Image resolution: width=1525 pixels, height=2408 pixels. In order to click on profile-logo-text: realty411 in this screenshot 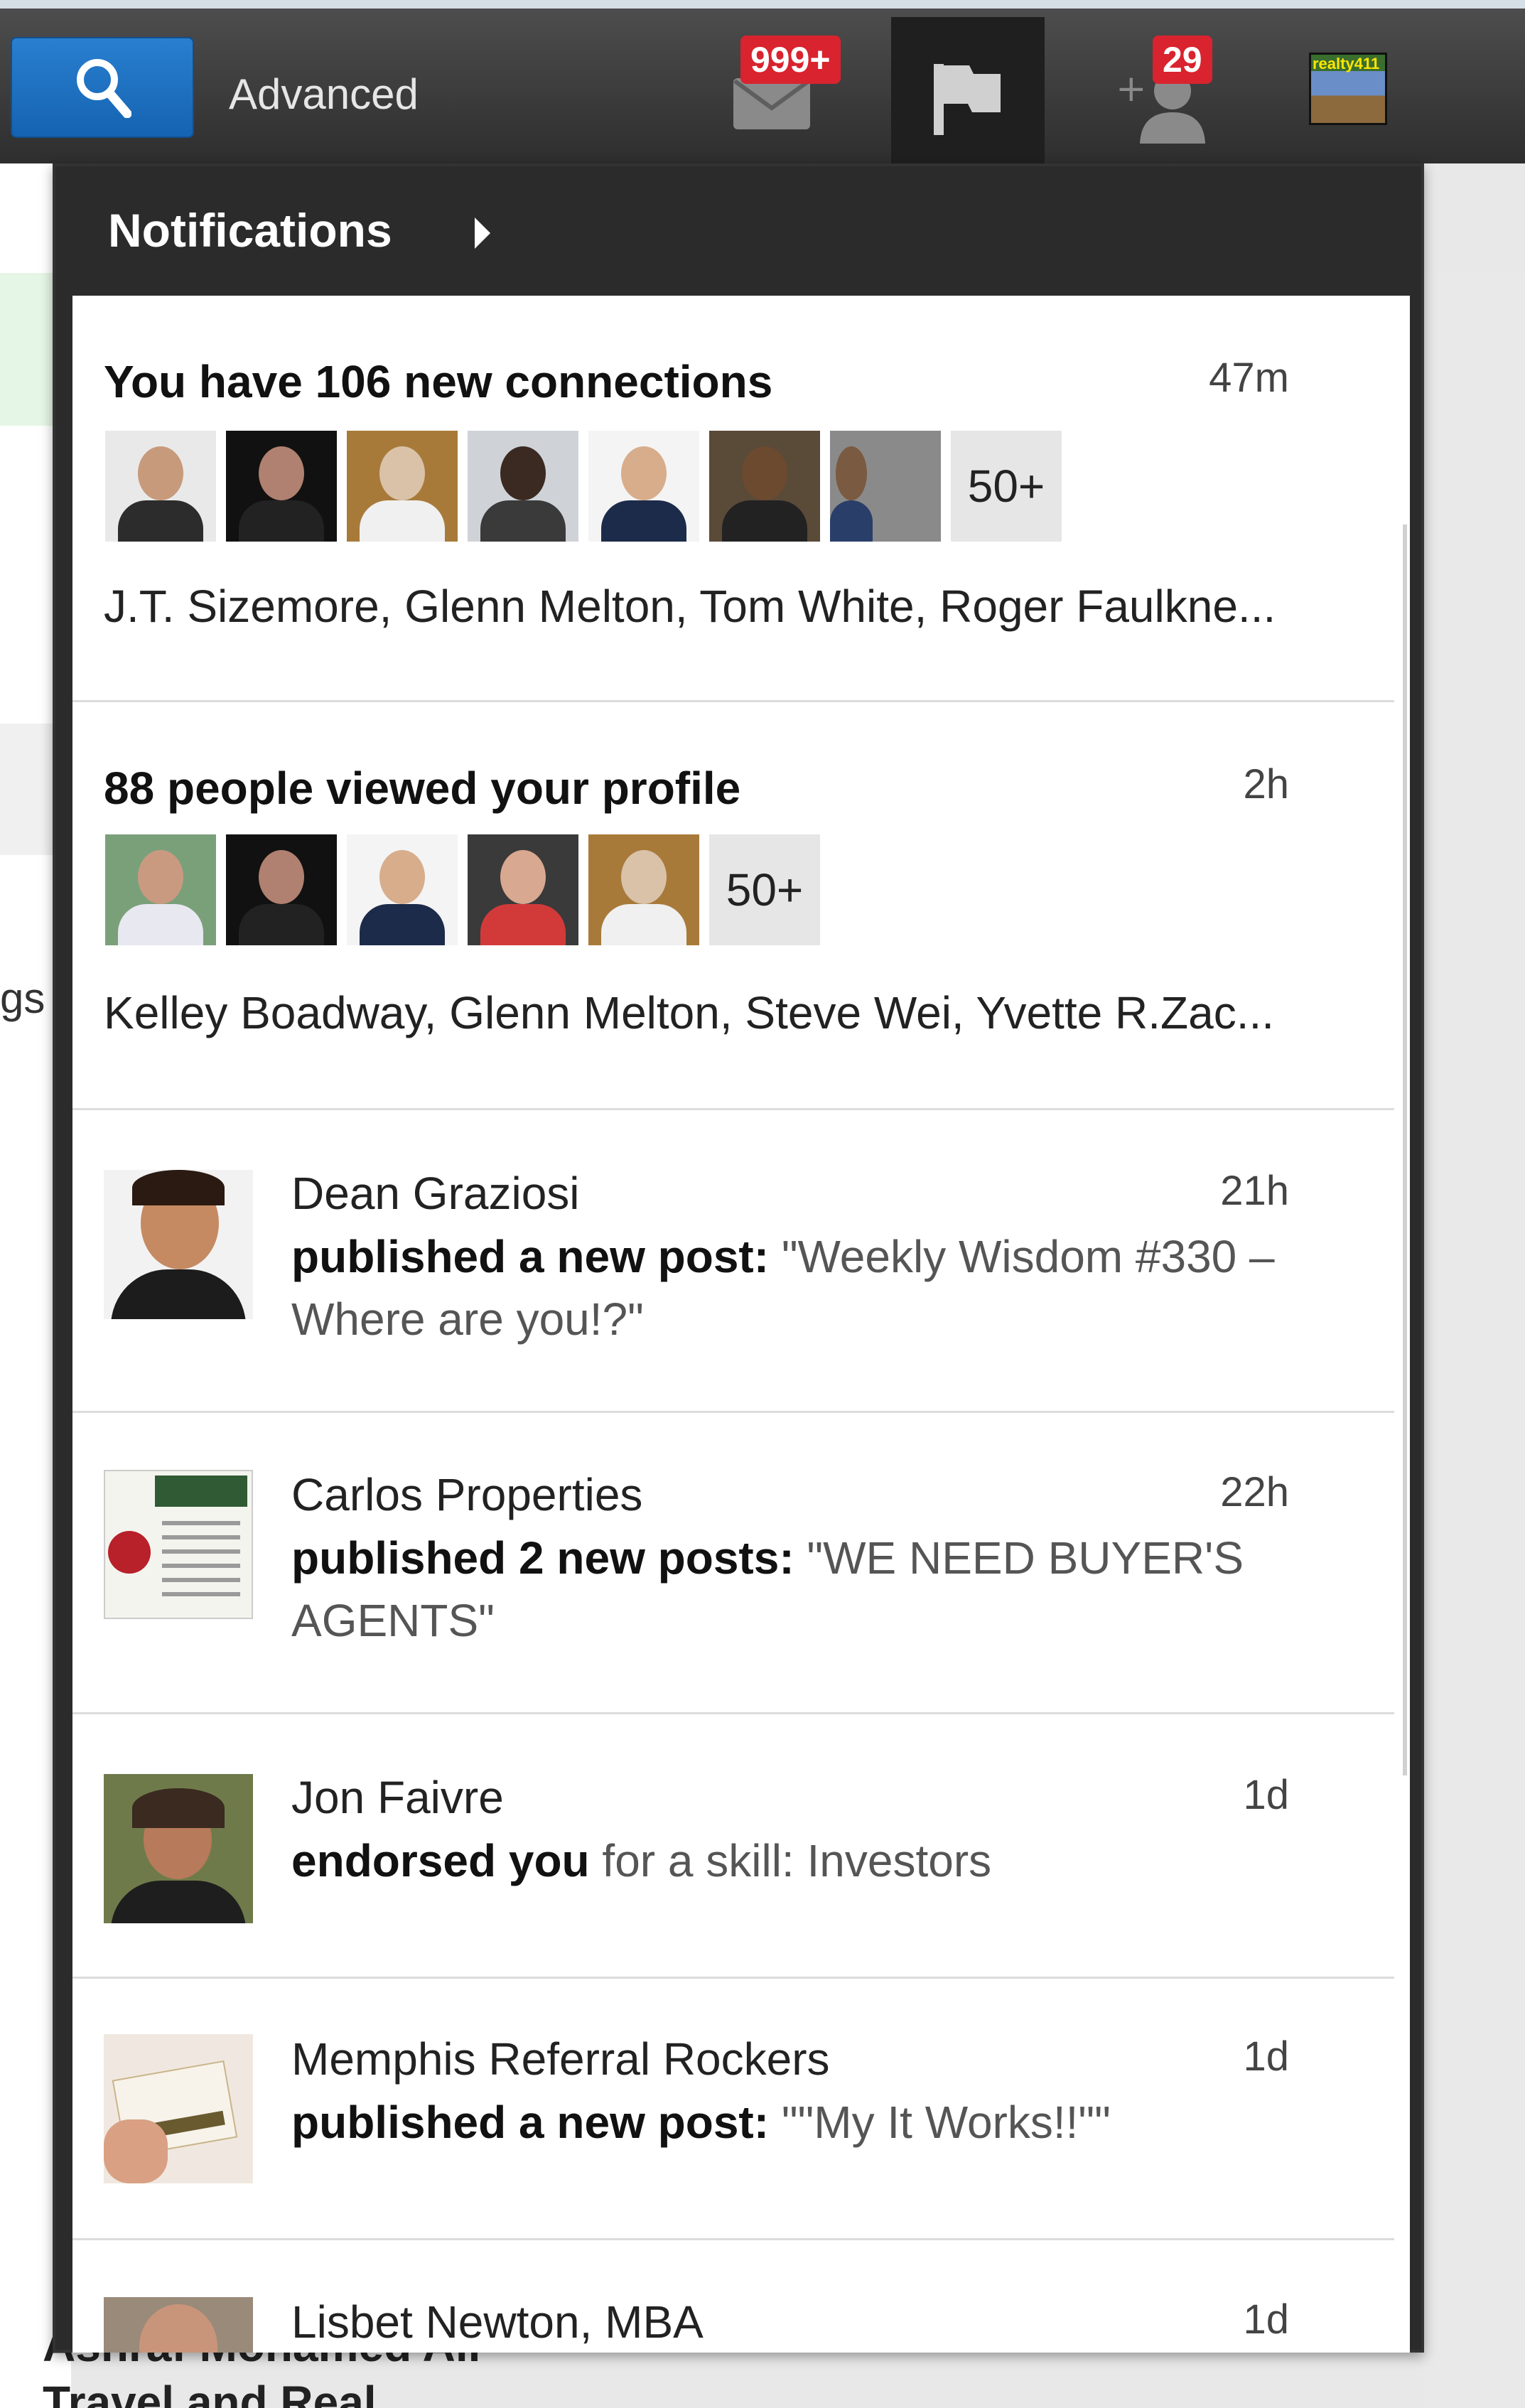, I will do `click(1346, 63)`.